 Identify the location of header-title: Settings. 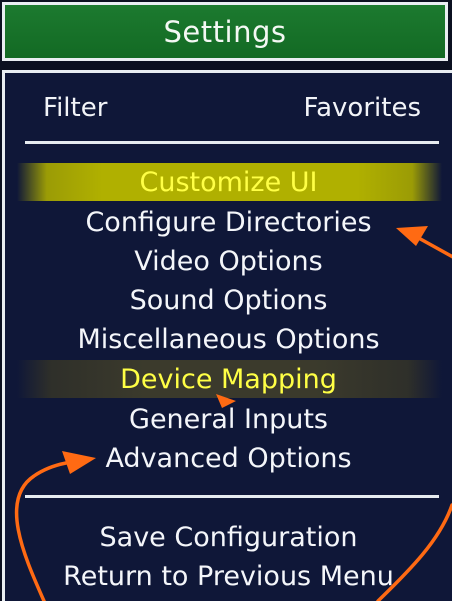
(225, 31).